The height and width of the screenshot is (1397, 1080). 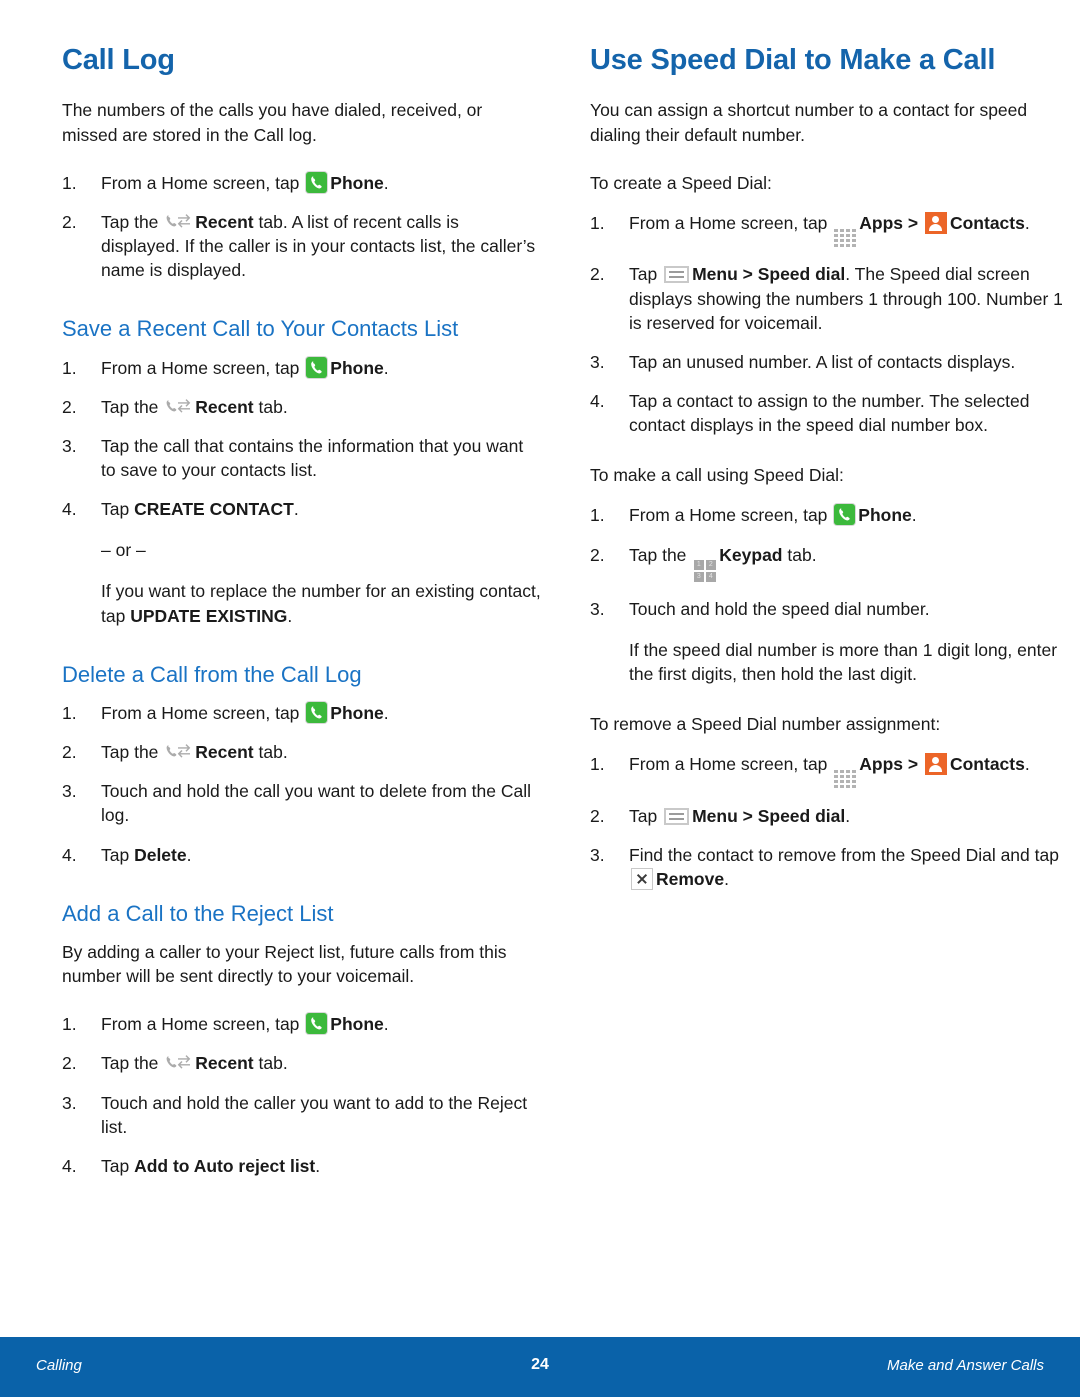 What do you see at coordinates (681, 182) in the screenshot?
I see `create-speed-dial-lead: To create a Speed Dial:` at bounding box center [681, 182].